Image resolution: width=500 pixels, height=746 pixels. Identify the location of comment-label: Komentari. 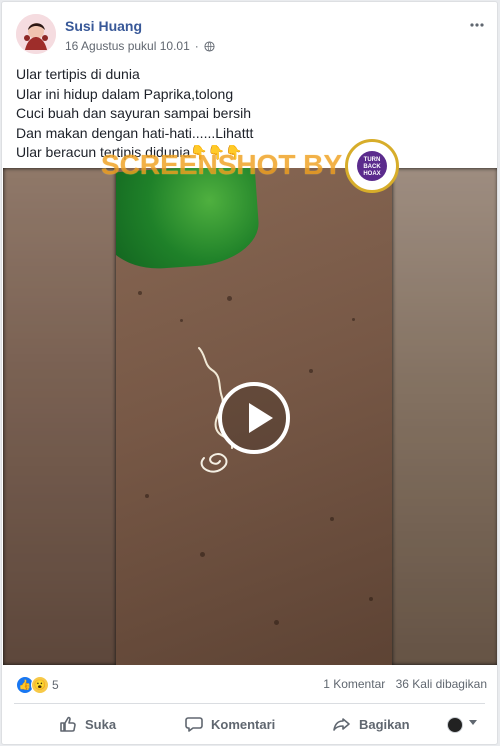
(243, 724).